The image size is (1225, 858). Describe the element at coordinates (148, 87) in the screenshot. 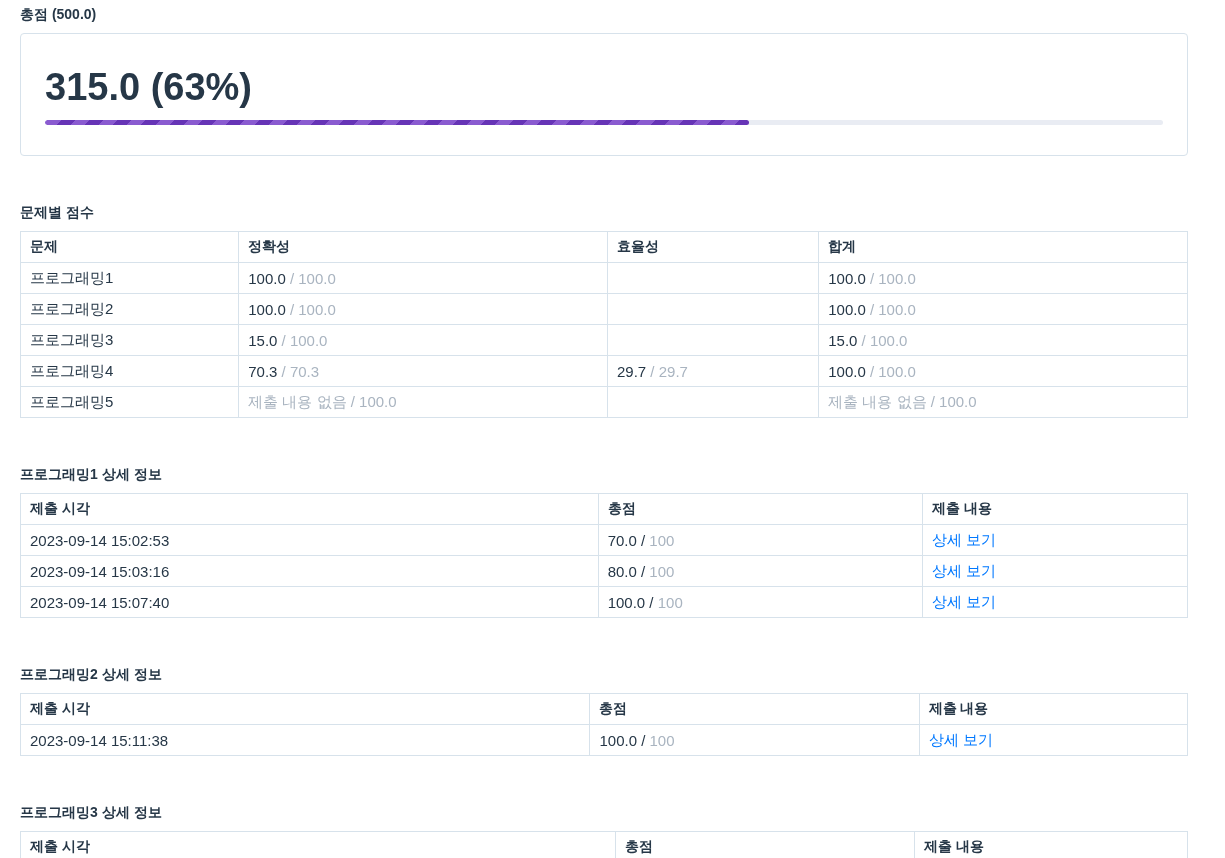

I see `total-score: 315.0 (63%)` at that location.